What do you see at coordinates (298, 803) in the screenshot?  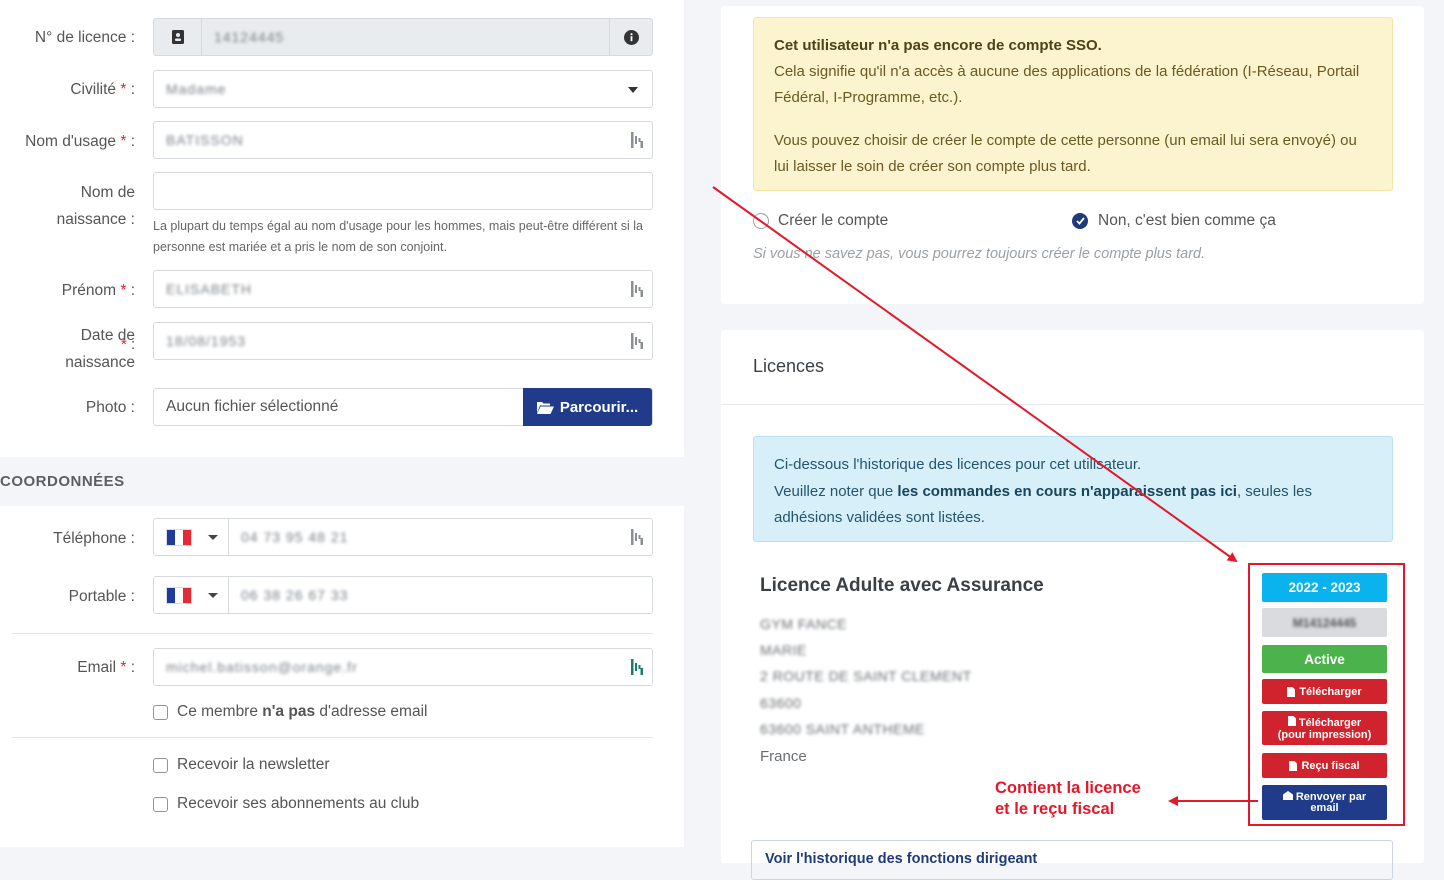 I see `subscriptions-label: Recevoir ses abonnements au club` at bounding box center [298, 803].